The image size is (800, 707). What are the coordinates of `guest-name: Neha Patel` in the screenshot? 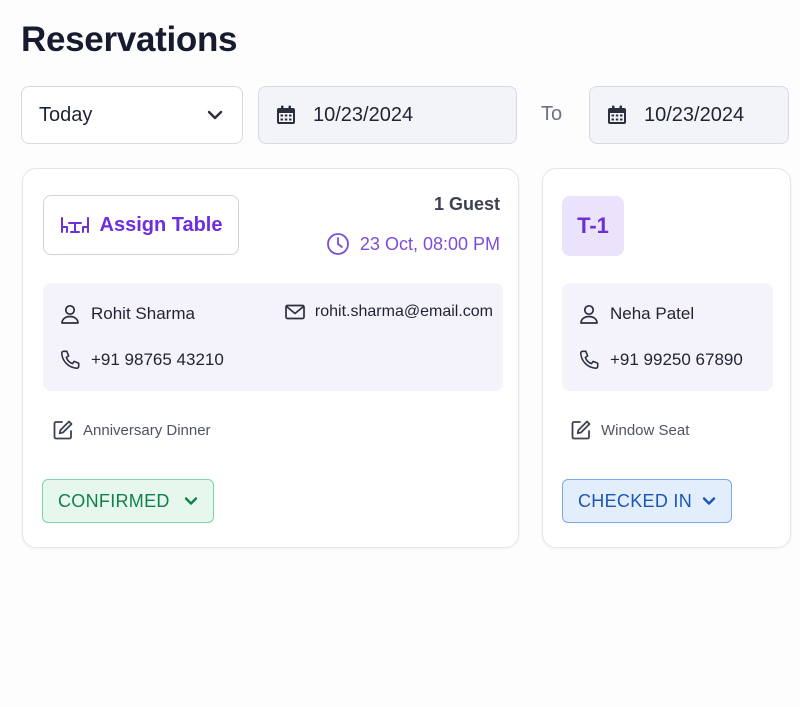 It's located at (652, 313).